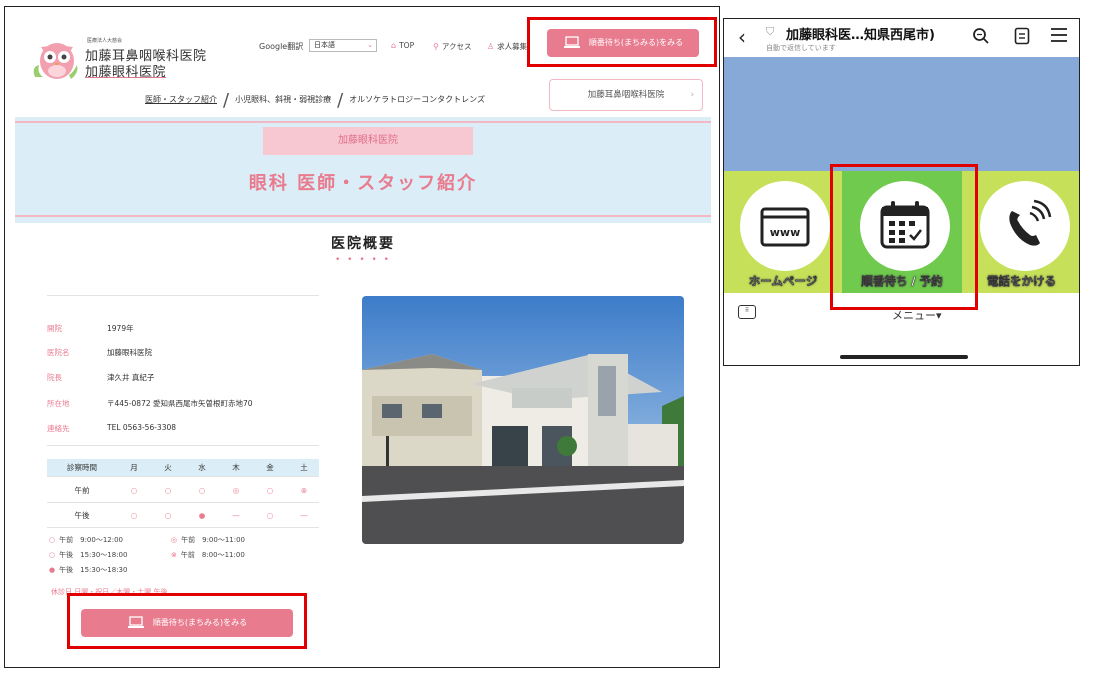 The height and width of the screenshot is (673, 1108). I want to click on ent-clinic-link-button: 加藤耳鼻咽喉科医院 ›, so click(626, 95).